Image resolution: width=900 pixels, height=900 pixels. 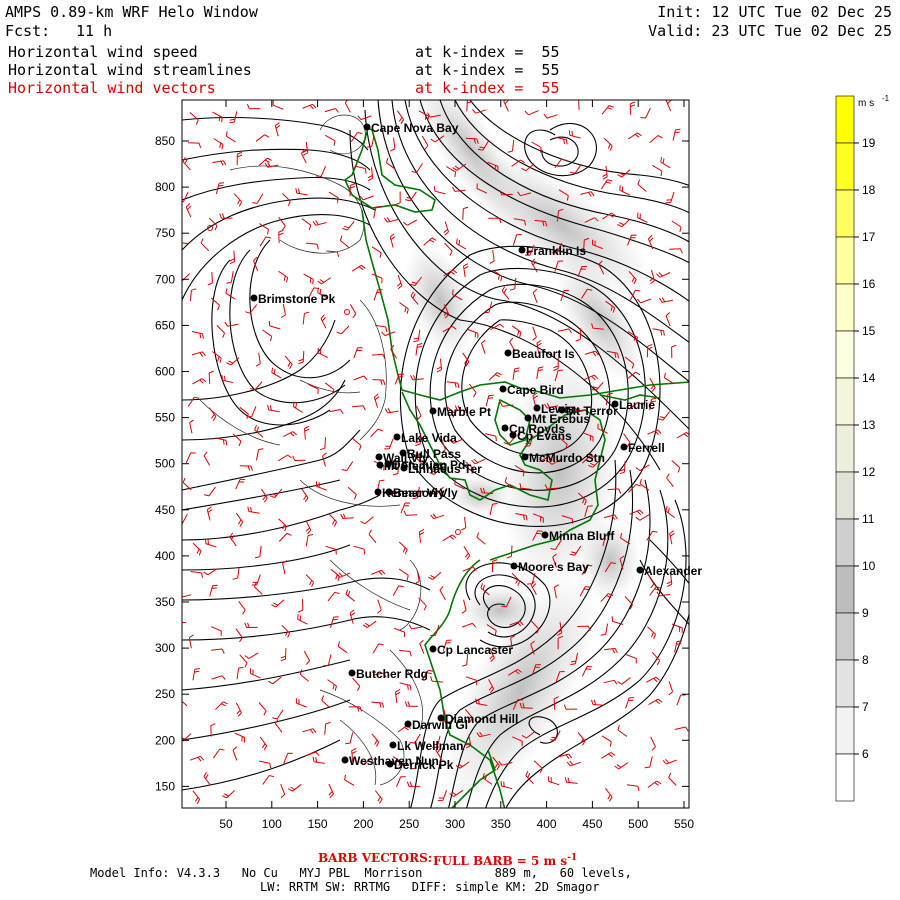 What do you see at coordinates (869, 472) in the screenshot?
I see `colorbar-label: 12` at bounding box center [869, 472].